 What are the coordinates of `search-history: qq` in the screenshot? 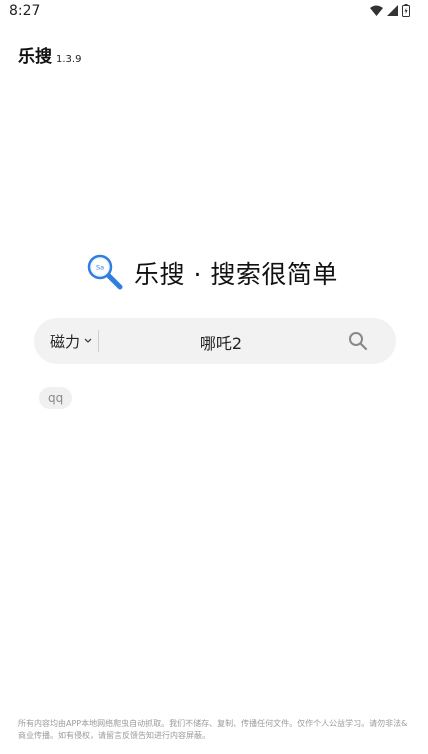 It's located at (56, 398).